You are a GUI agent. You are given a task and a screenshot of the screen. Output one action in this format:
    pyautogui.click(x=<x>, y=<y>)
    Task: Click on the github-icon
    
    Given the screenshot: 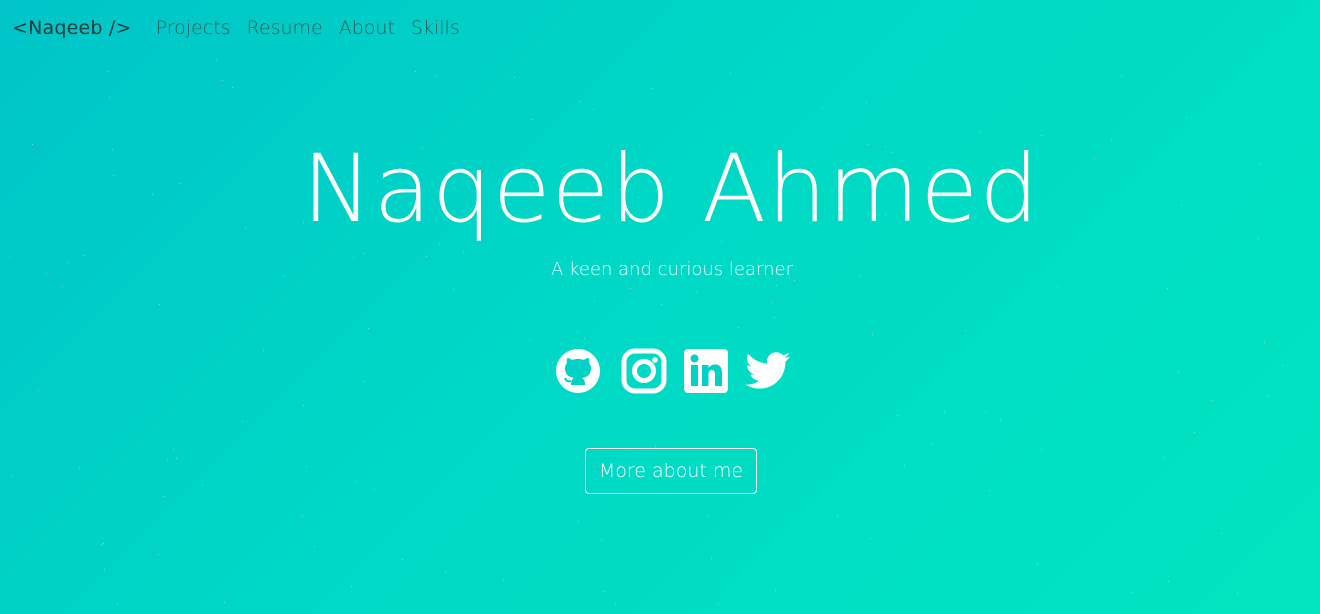 What is the action you would take?
    pyautogui.click(x=578, y=371)
    